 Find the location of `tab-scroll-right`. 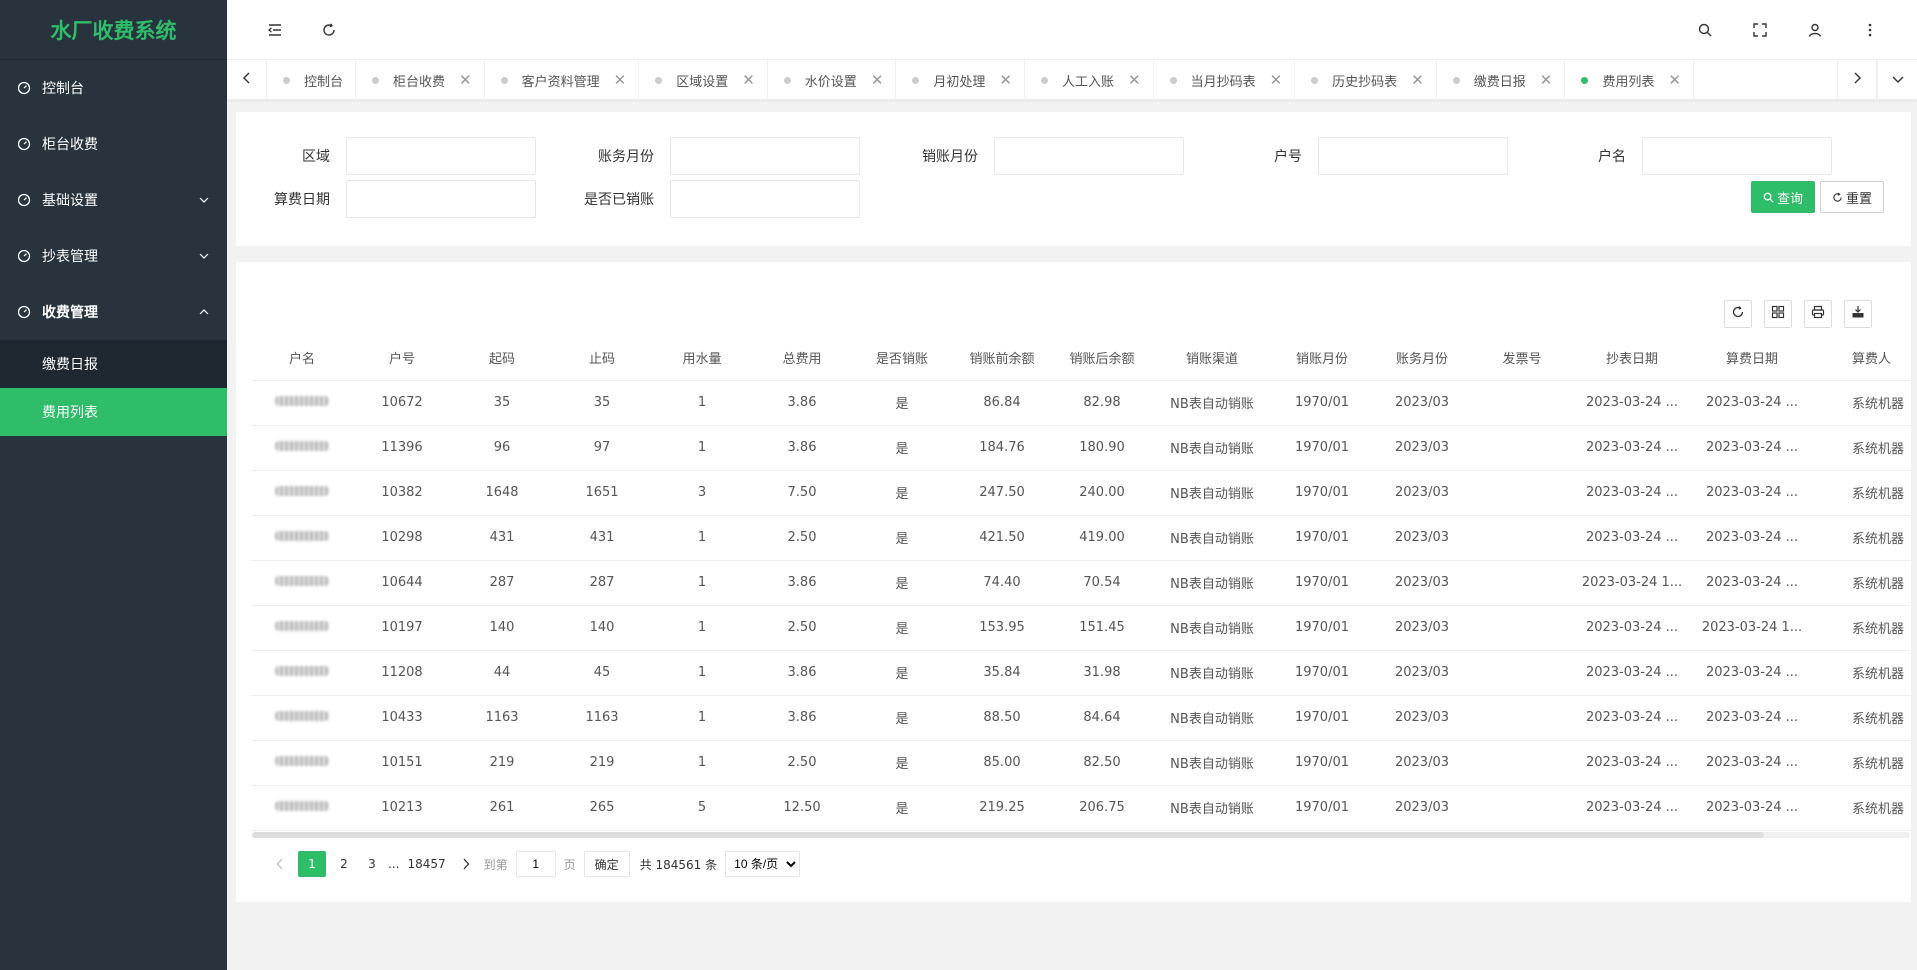

tab-scroll-right is located at coordinates (1857, 80).